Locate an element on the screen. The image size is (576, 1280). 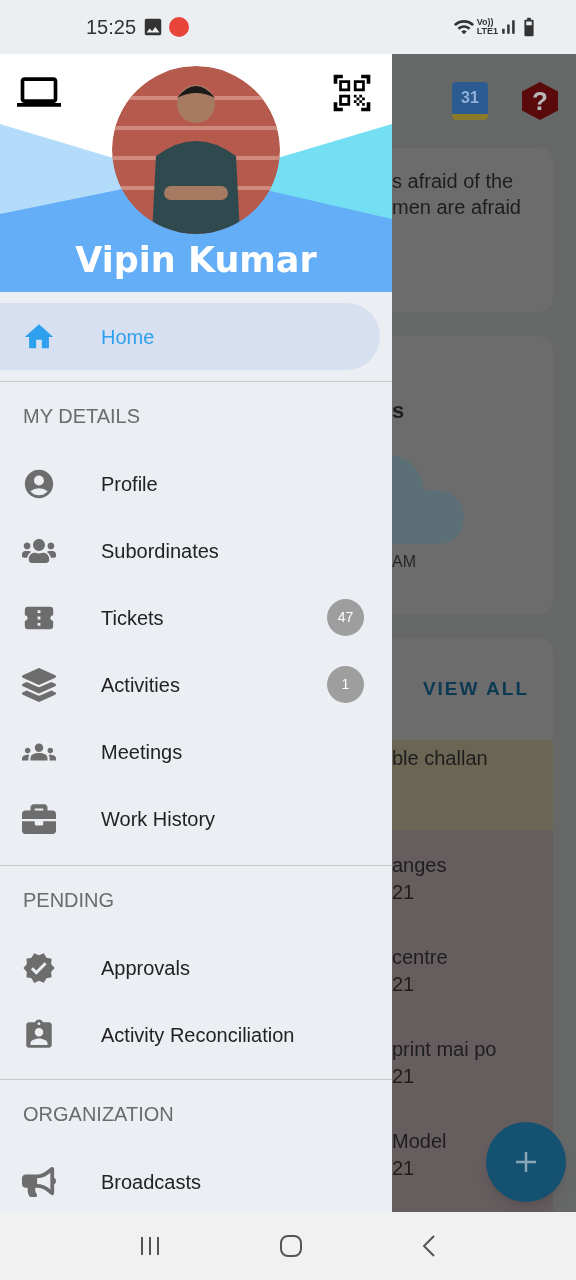
notification-icon is located at coordinates (179, 27).